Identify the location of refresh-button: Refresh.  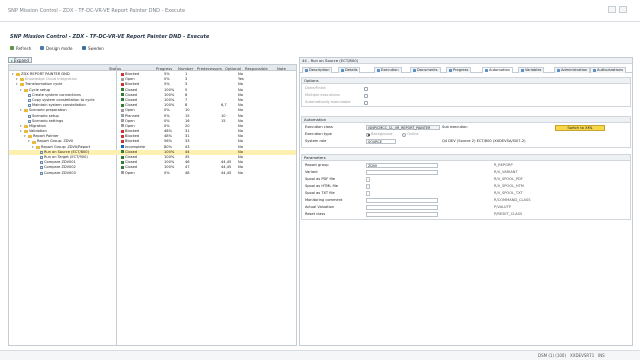
(20, 48).